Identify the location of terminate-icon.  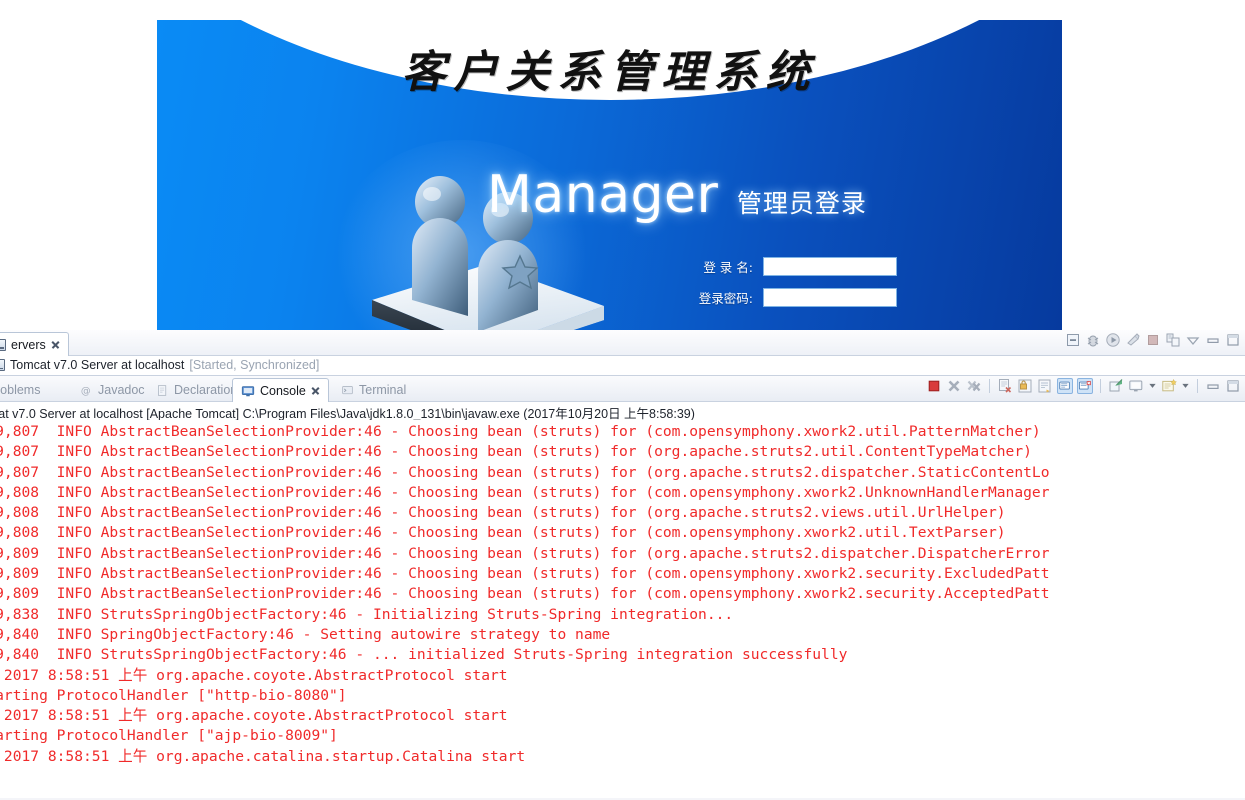
(934, 386).